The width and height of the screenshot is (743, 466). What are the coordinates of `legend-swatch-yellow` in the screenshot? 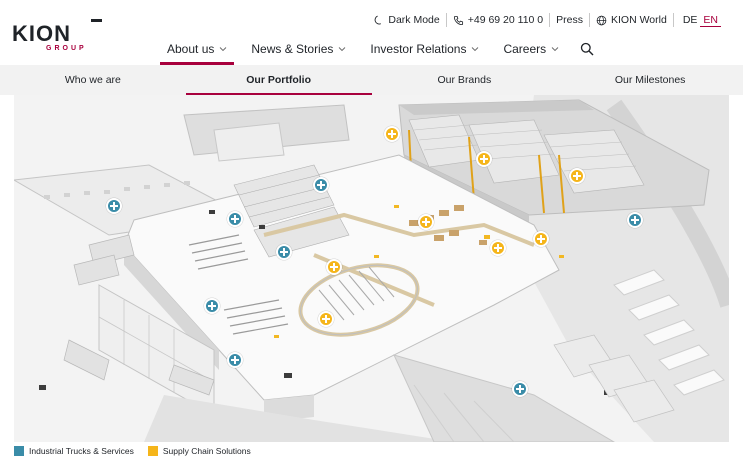 It's located at (152, 451).